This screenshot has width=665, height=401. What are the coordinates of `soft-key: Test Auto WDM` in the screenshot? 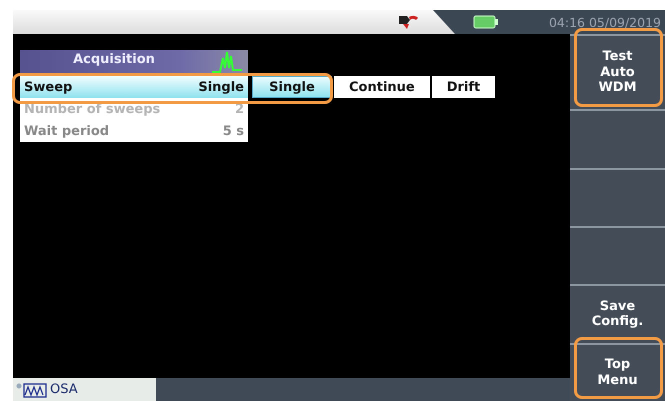 It's located at (617, 72).